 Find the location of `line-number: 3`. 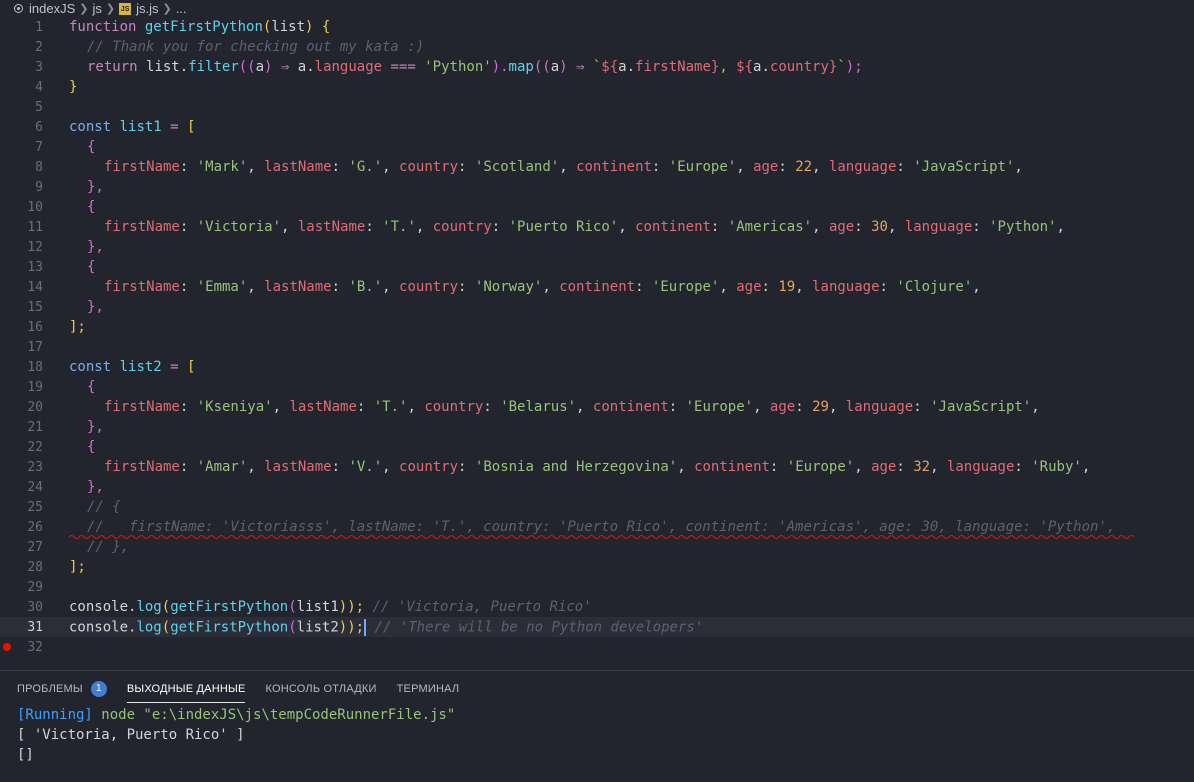

line-number: 3 is located at coordinates (39, 67).